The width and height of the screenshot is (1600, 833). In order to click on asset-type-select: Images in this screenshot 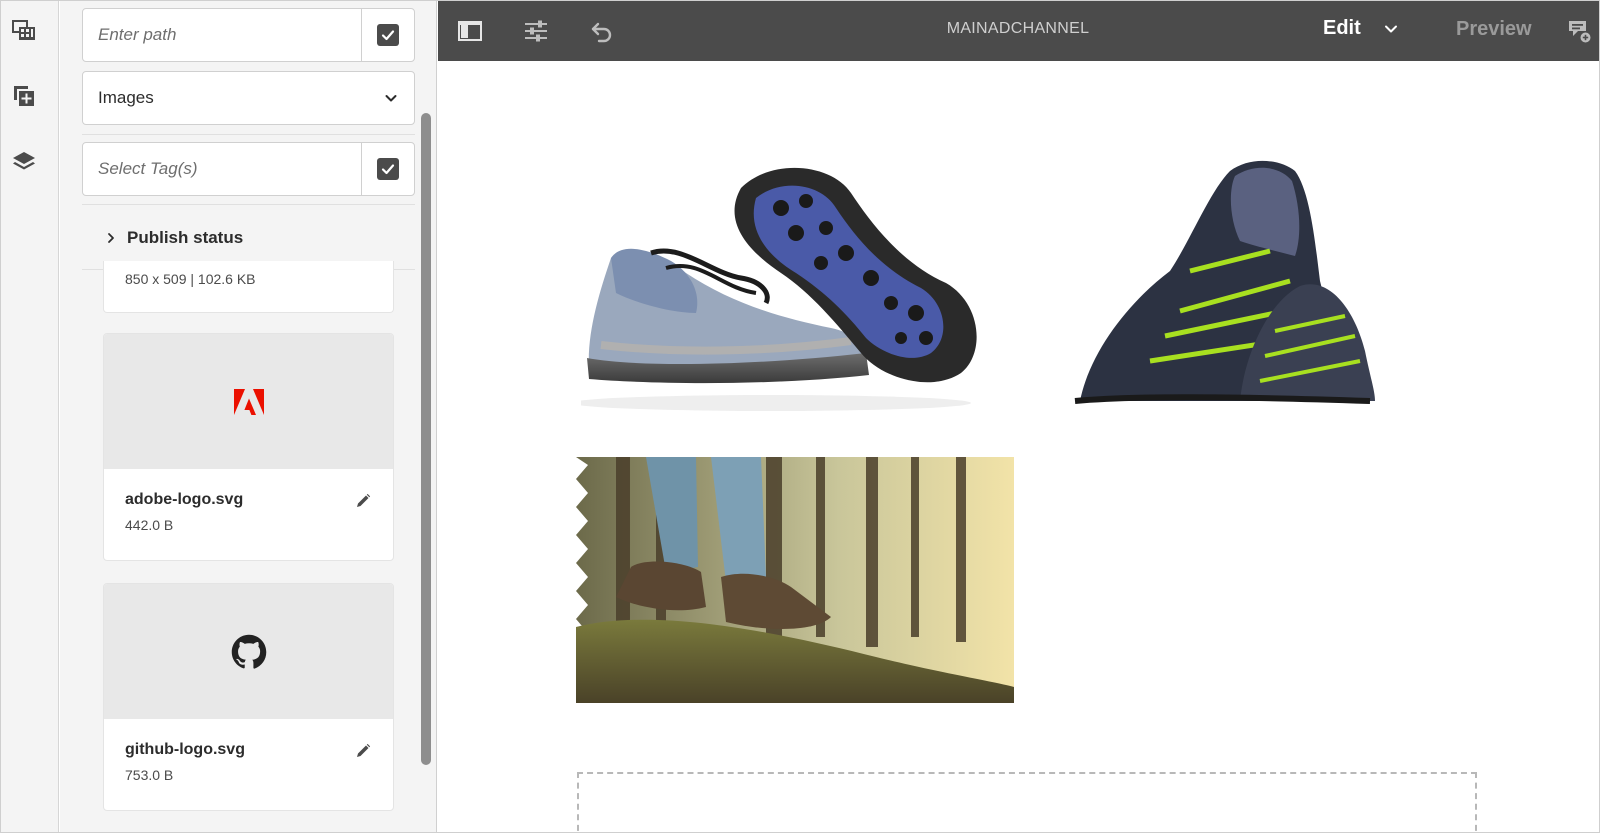, I will do `click(248, 98)`.